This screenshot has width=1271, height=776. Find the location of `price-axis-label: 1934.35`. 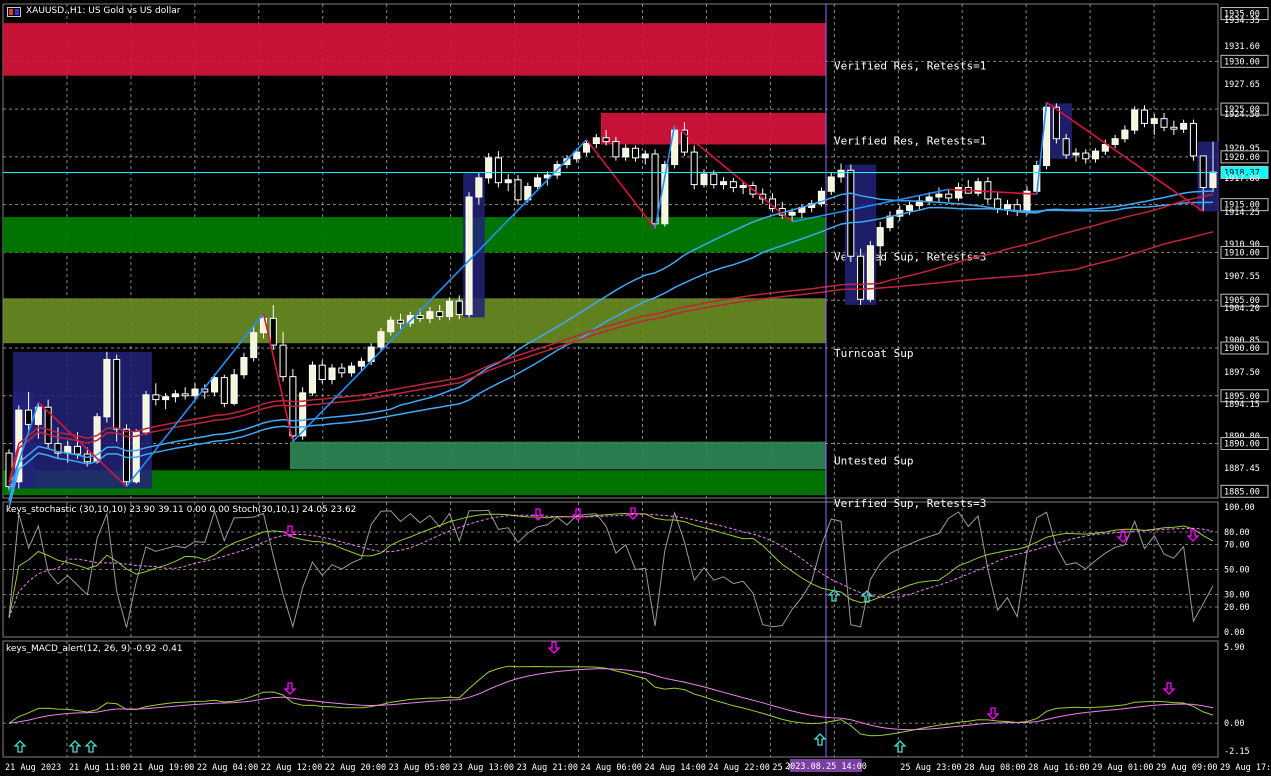

price-axis-label: 1934.35 is located at coordinates (1242, 21).